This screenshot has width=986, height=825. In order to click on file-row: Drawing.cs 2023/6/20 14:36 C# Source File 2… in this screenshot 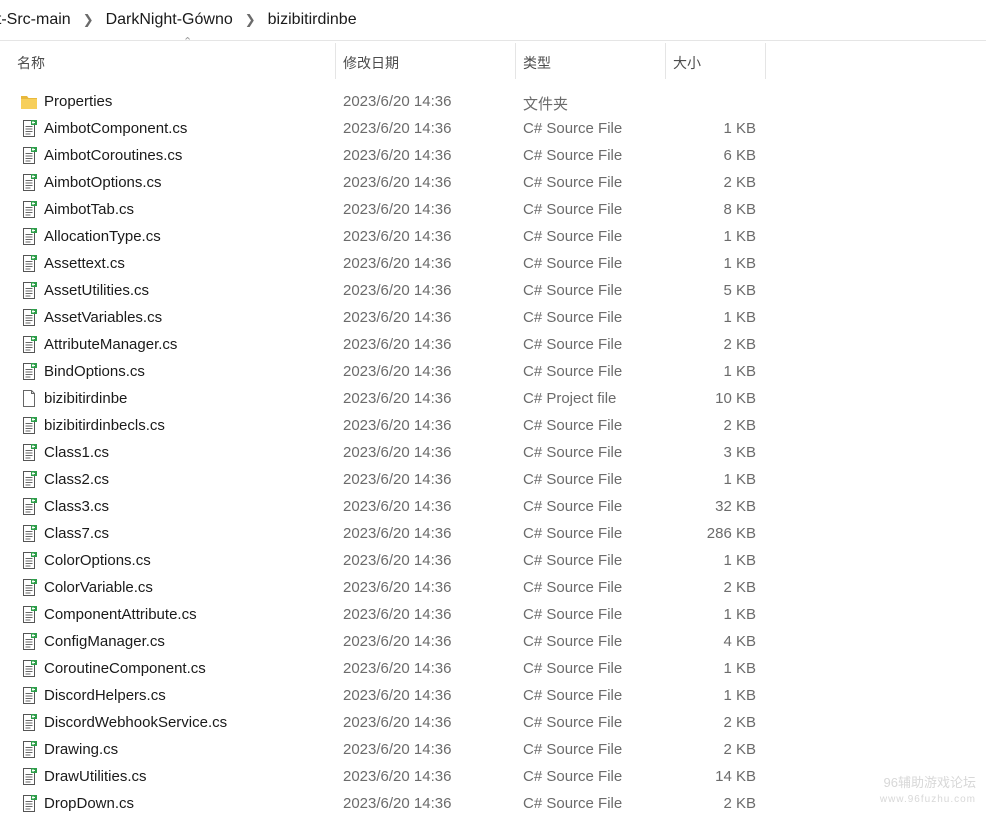, I will do `click(493, 749)`.